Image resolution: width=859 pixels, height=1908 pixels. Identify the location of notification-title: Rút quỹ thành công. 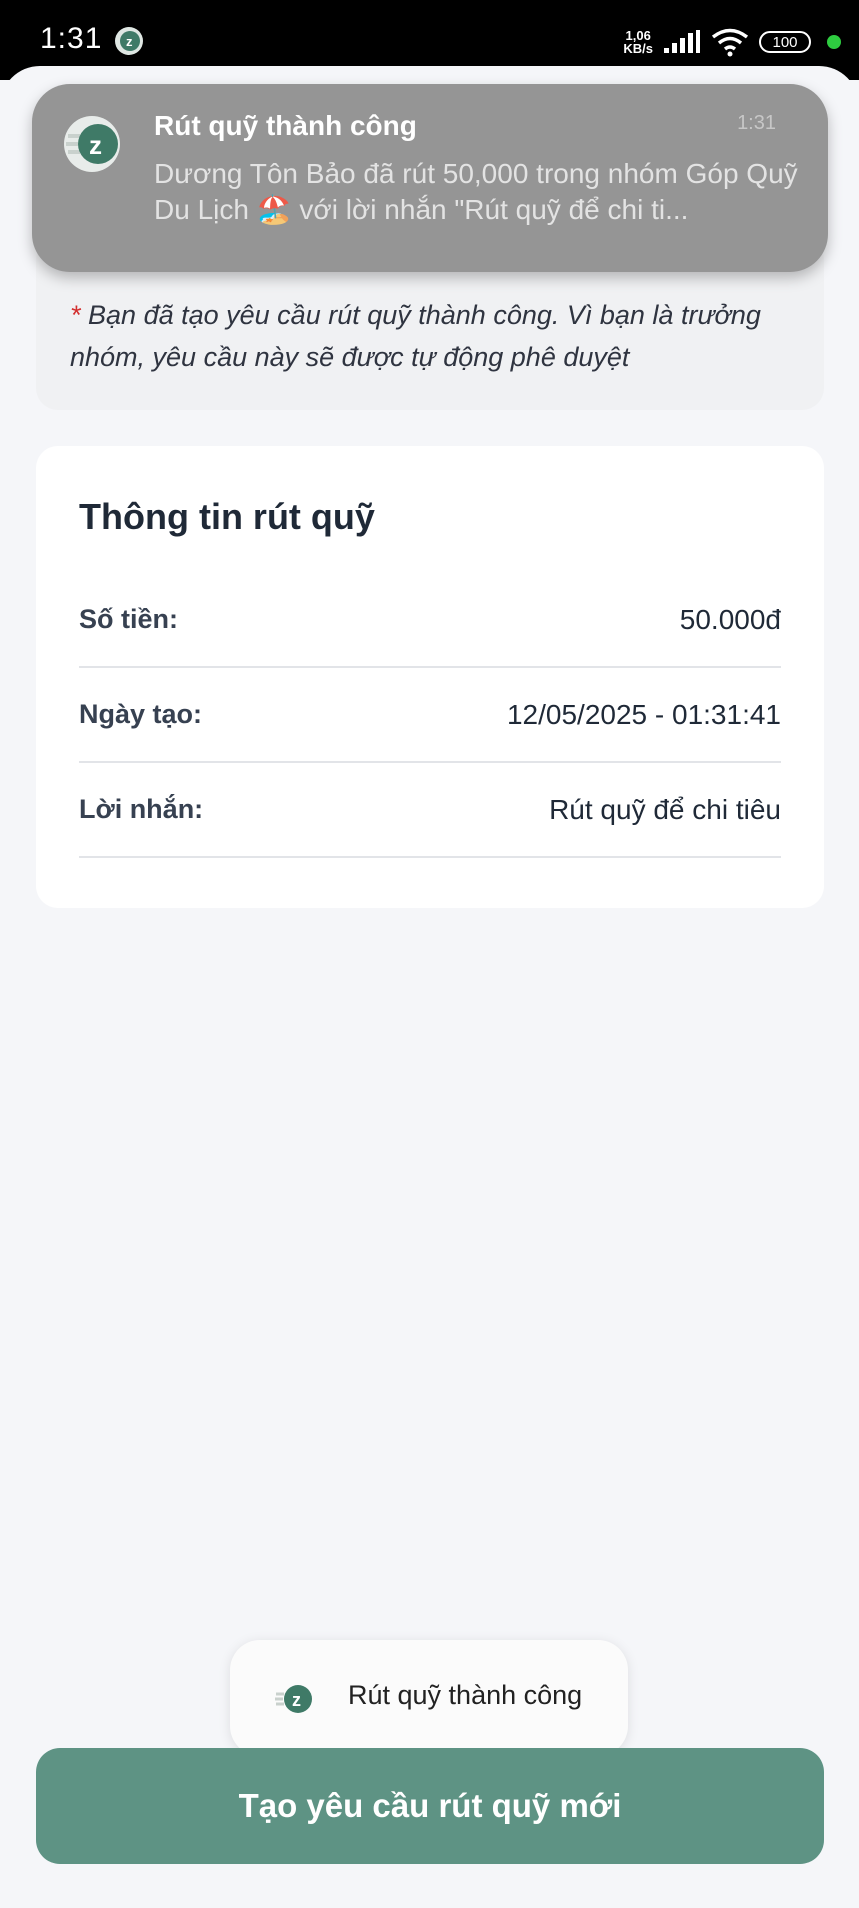
(285, 125).